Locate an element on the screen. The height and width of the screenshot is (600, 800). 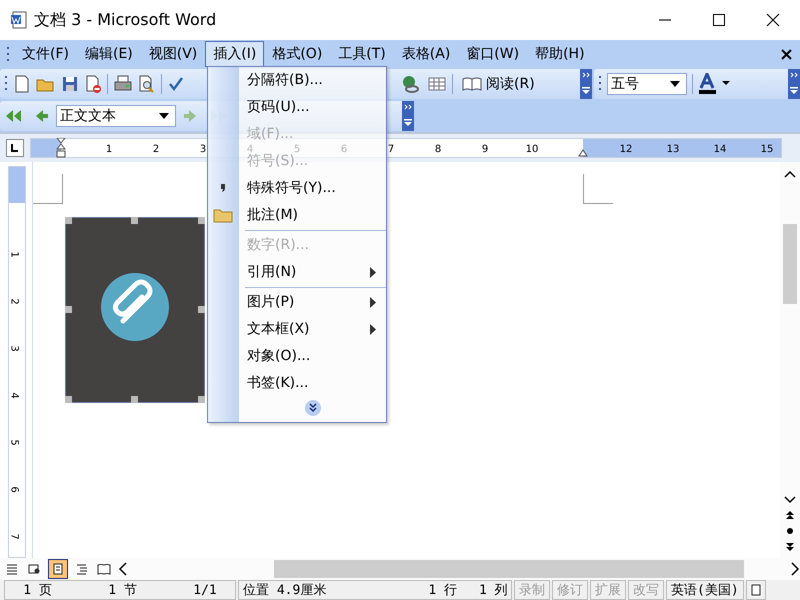
ruler-number: 14 is located at coordinates (720, 149).